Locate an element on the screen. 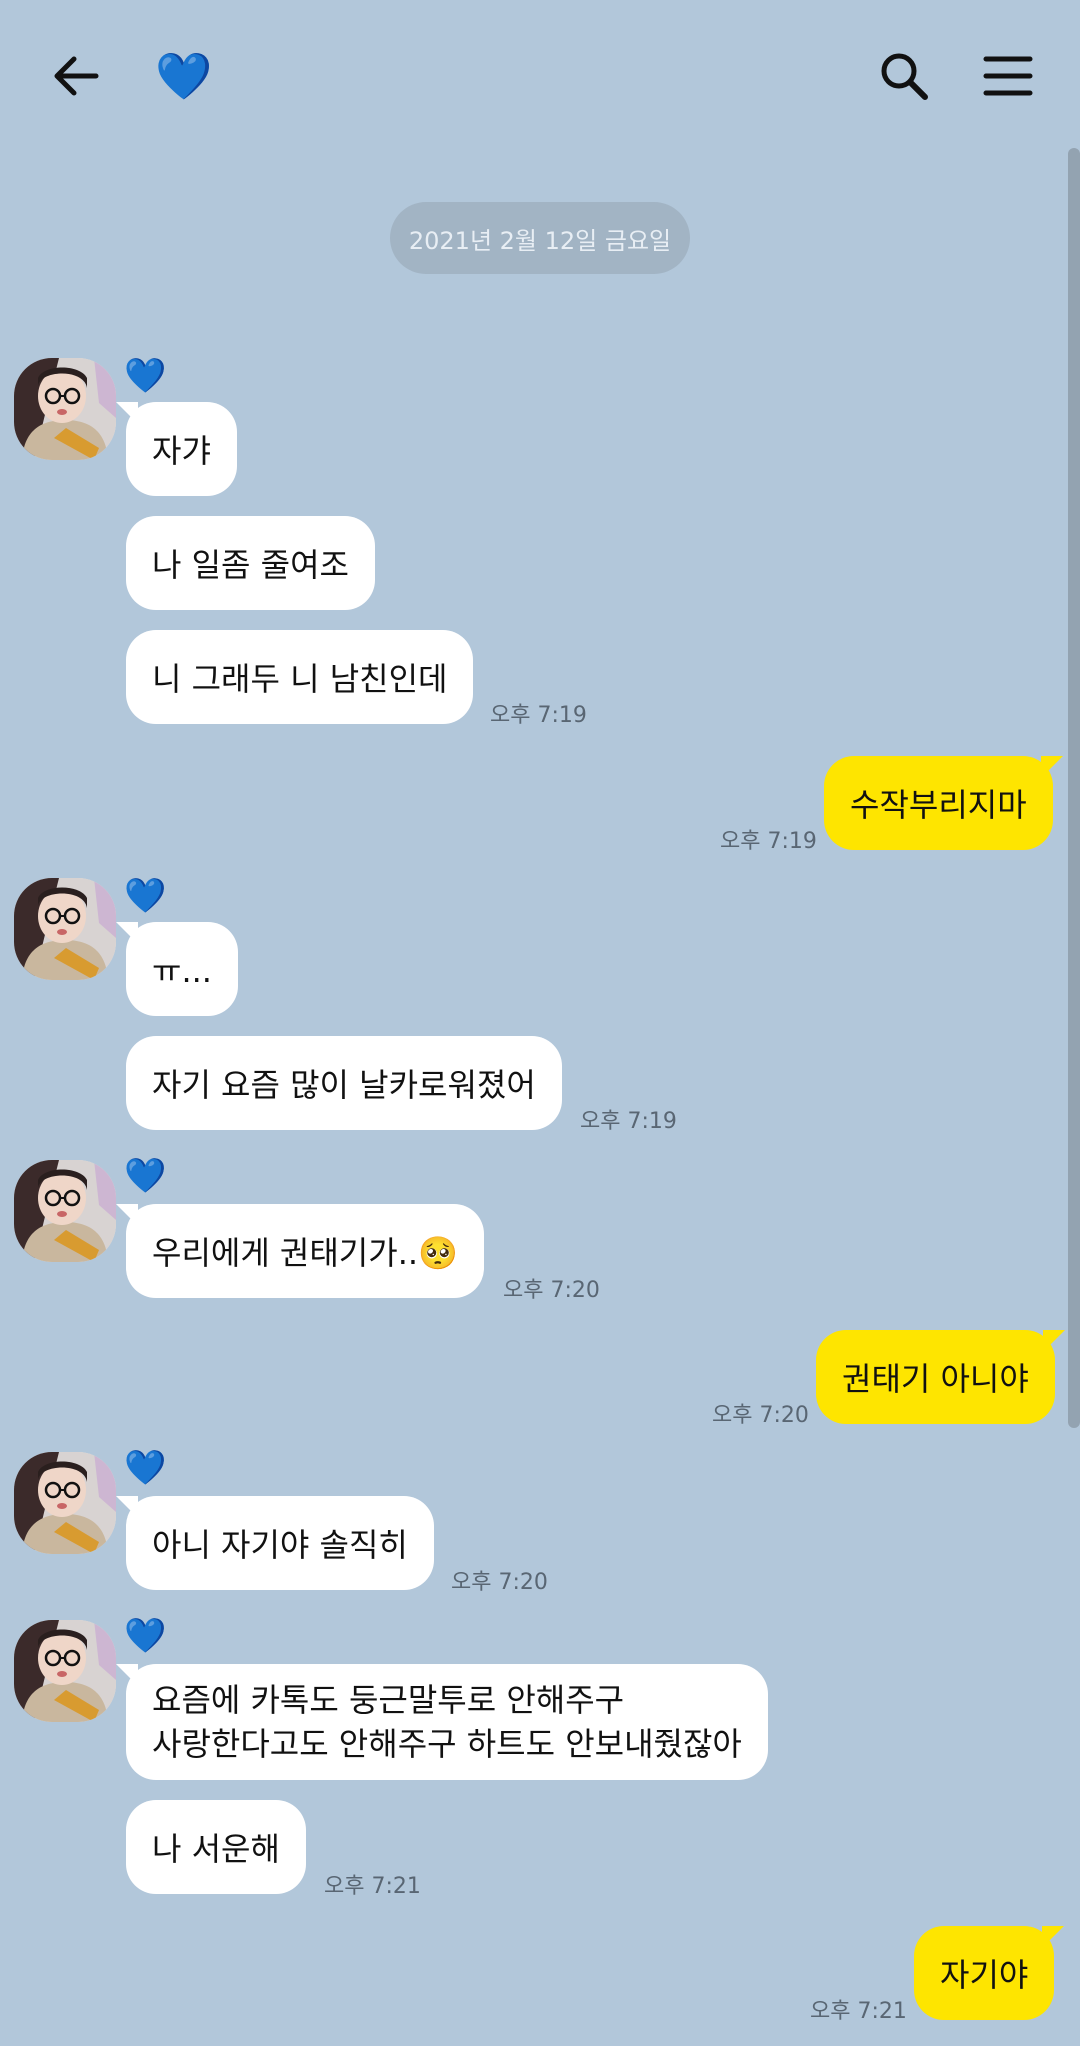 This screenshot has height=2046, width=1080. message-text: 나 일좀 줄여조 is located at coordinates (250, 565).